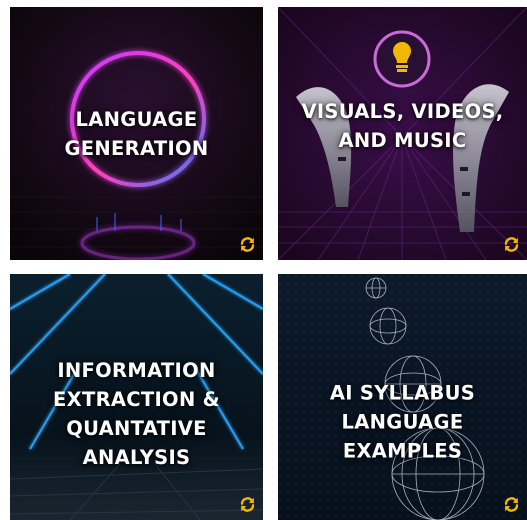 Image resolution: width=527 pixels, height=520 pixels. I want to click on card-title: LANGUAGE GENERATION, so click(136, 134).